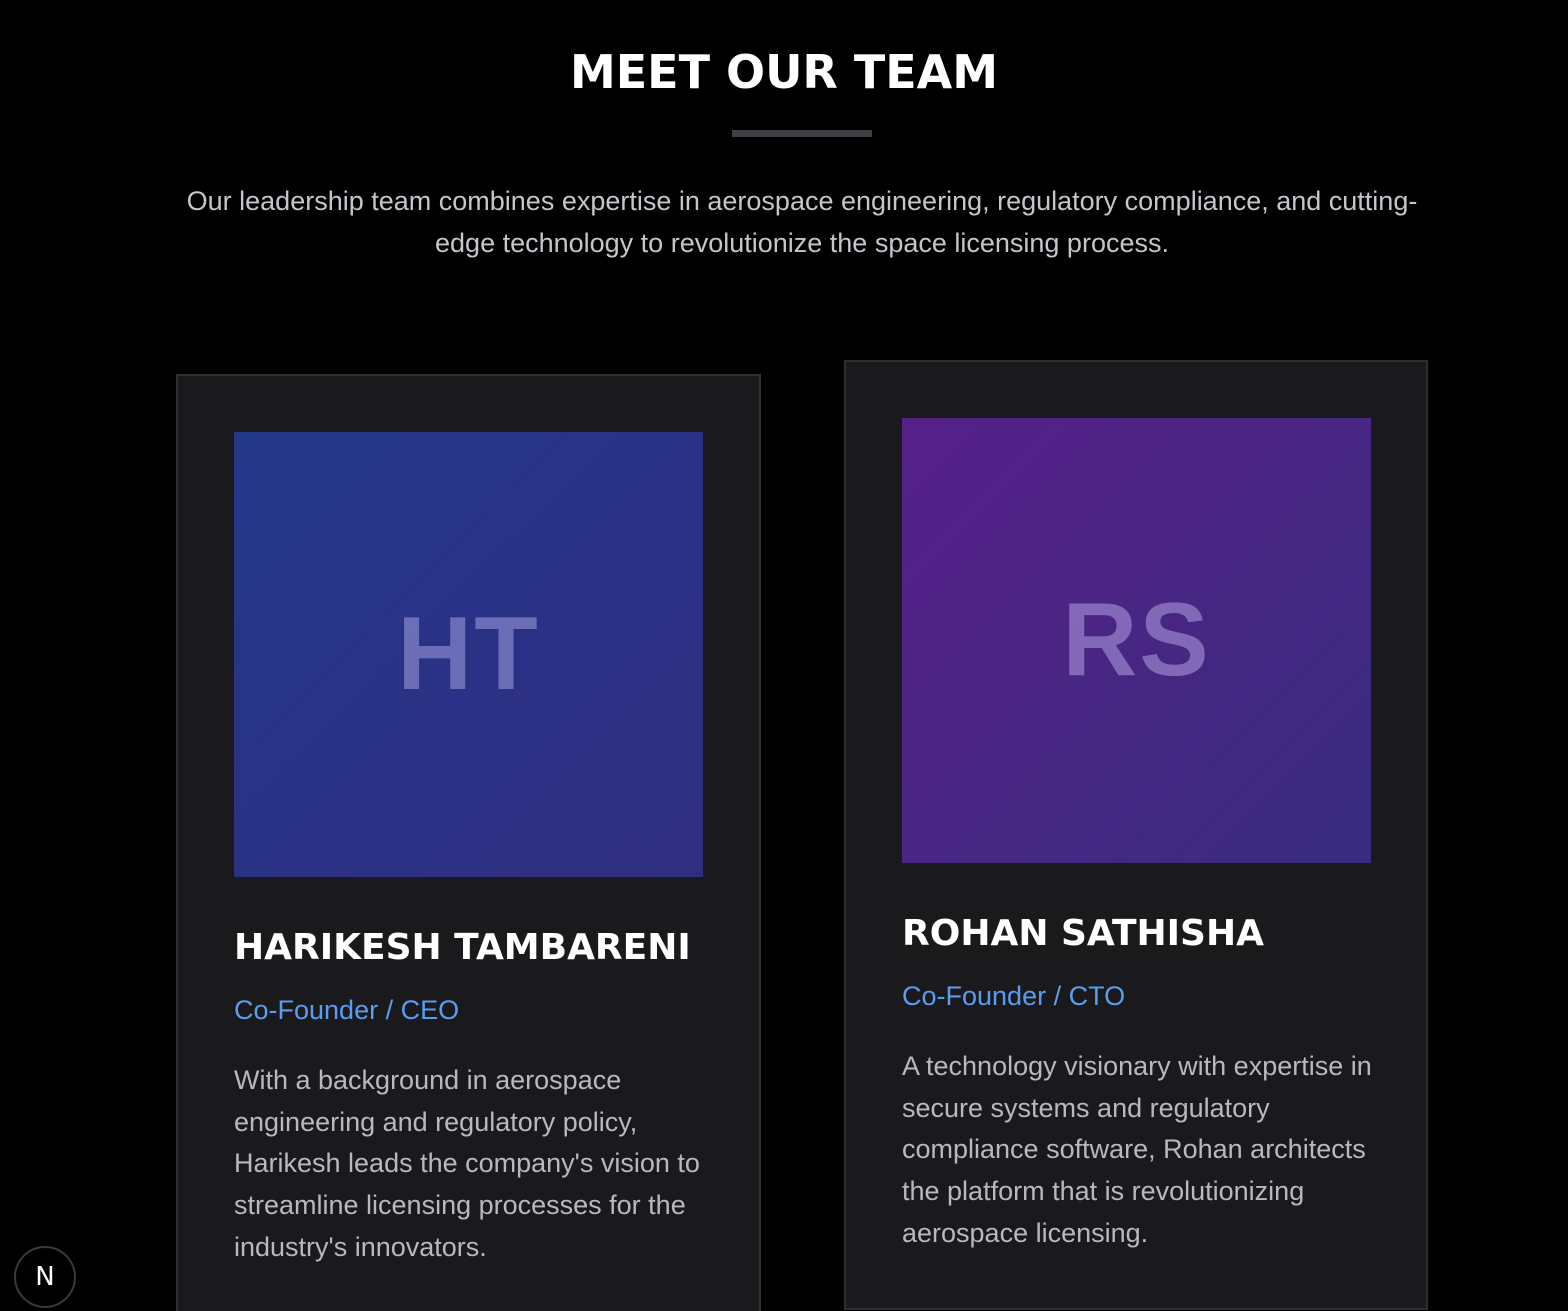 The width and height of the screenshot is (1568, 1311). What do you see at coordinates (347, 1010) in the screenshot?
I see `member-role: Co-Founder / CEO` at bounding box center [347, 1010].